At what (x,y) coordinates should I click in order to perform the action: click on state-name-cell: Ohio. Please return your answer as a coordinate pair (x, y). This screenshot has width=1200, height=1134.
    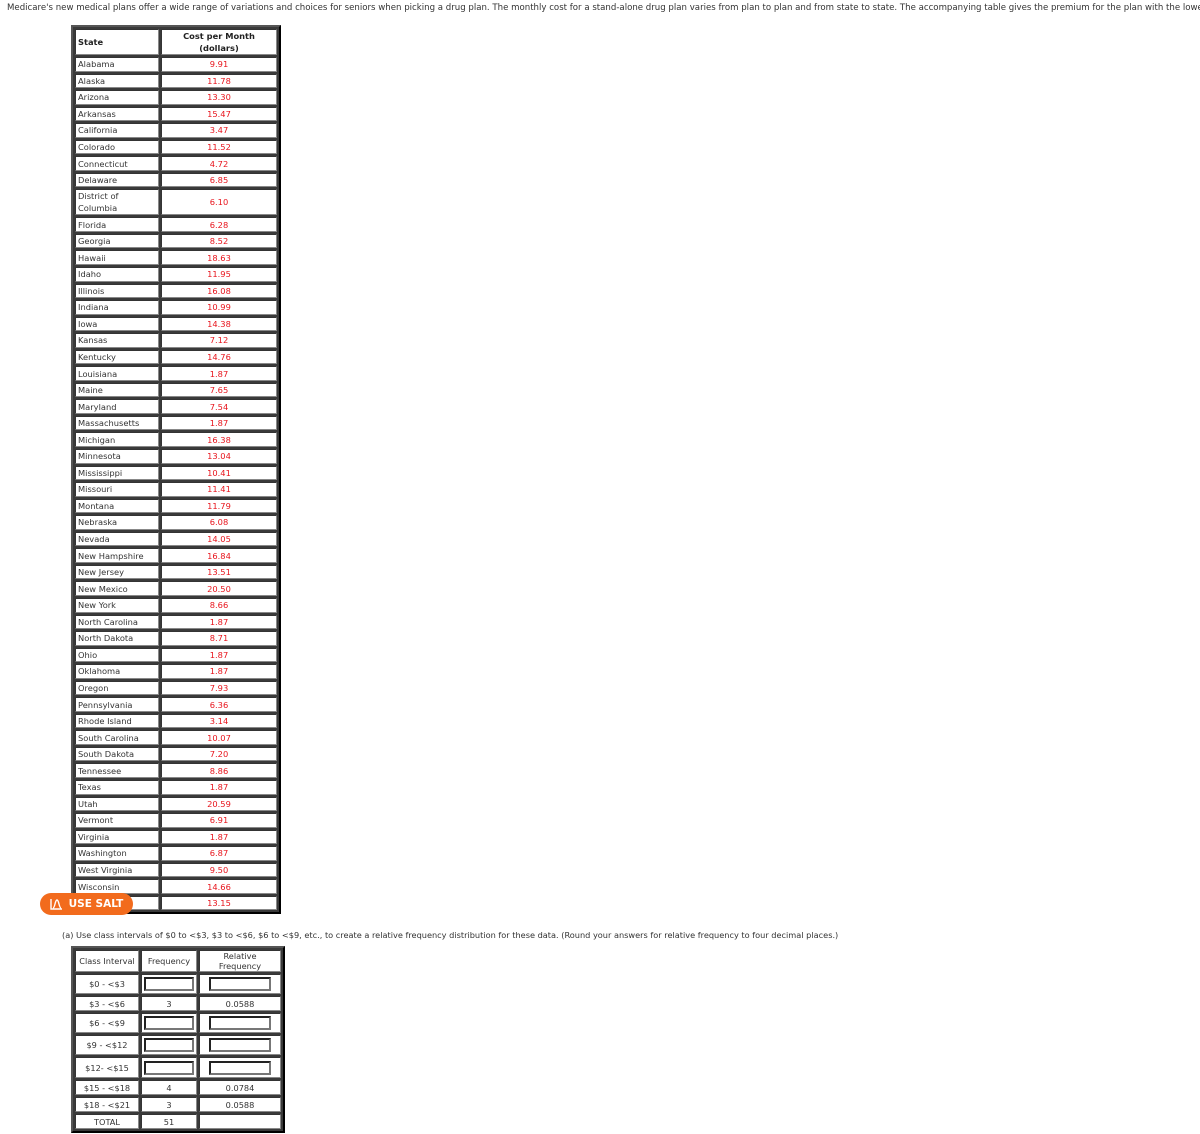
    Looking at the image, I should click on (117, 655).